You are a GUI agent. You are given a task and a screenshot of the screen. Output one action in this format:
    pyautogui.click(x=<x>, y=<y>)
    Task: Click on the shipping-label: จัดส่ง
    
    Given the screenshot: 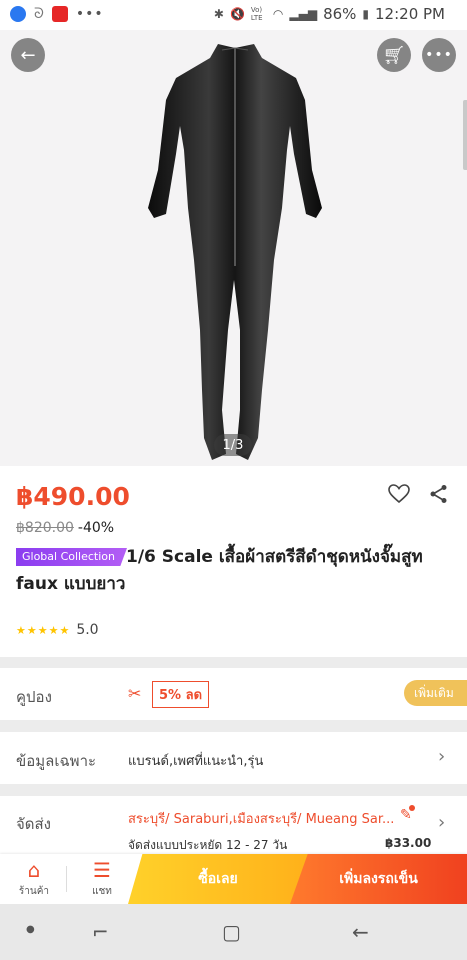 What is the action you would take?
    pyautogui.click(x=34, y=824)
    